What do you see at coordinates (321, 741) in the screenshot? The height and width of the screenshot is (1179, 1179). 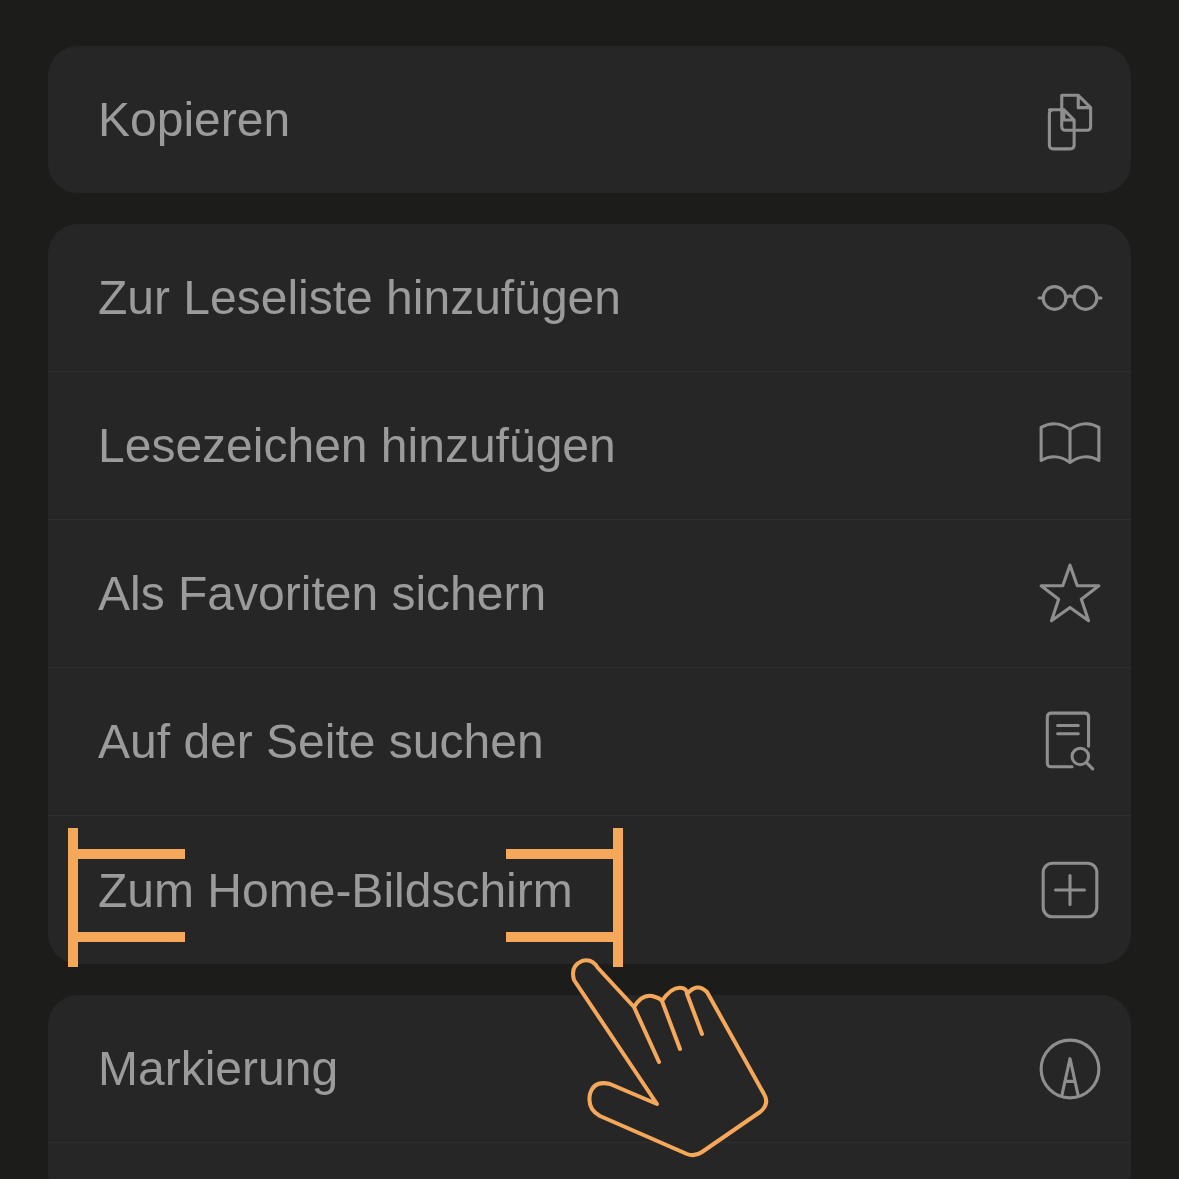 I see `menu-item-label: Auf der Seite suchen` at bounding box center [321, 741].